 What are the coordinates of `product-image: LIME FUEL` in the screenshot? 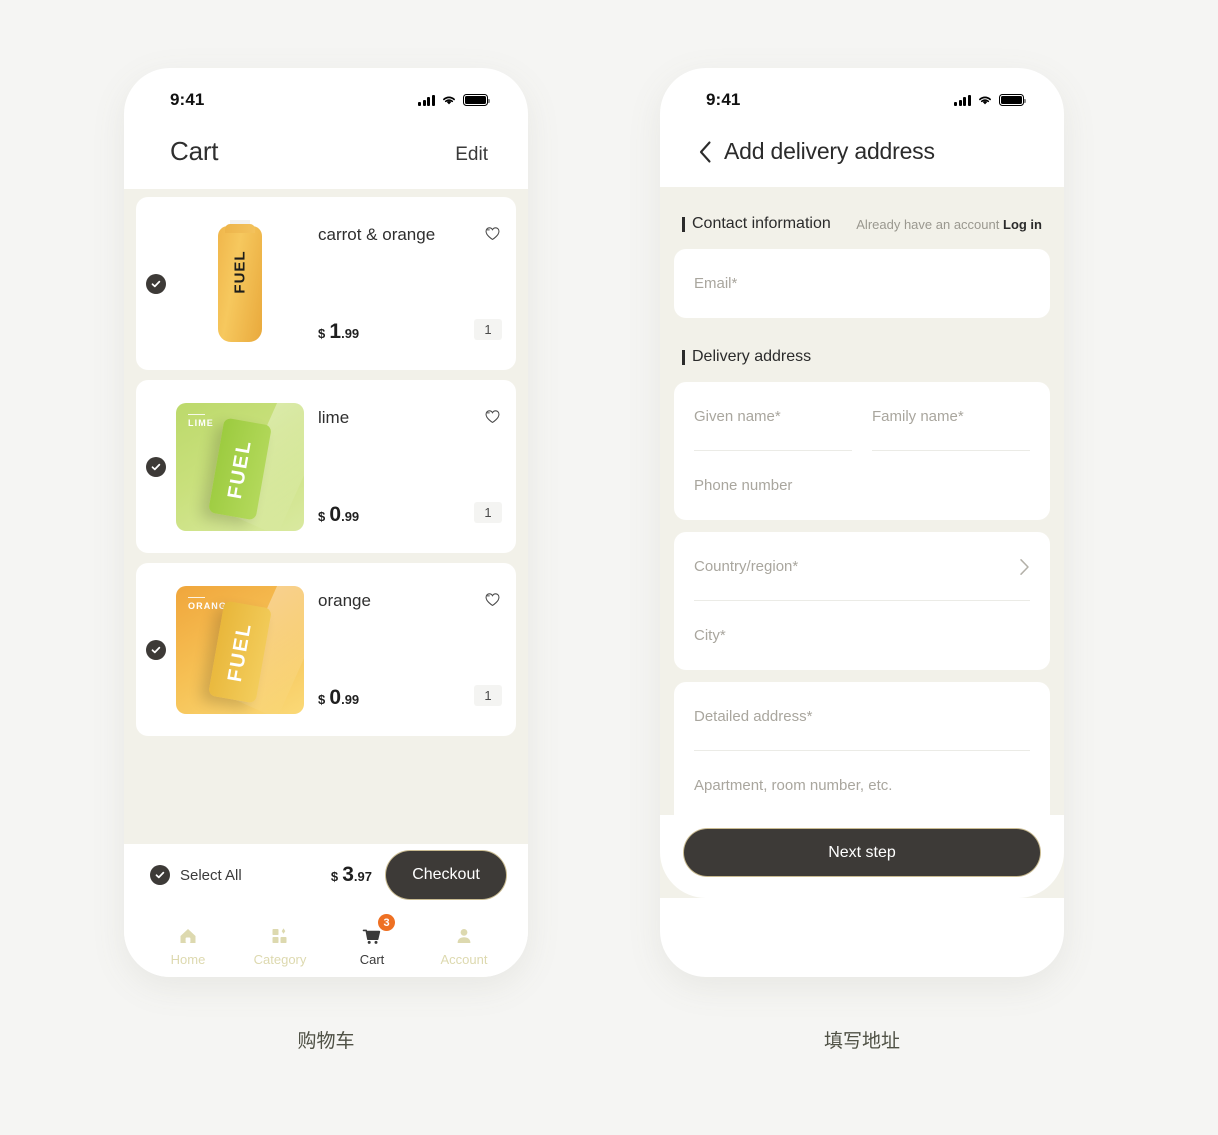 It's located at (240, 466).